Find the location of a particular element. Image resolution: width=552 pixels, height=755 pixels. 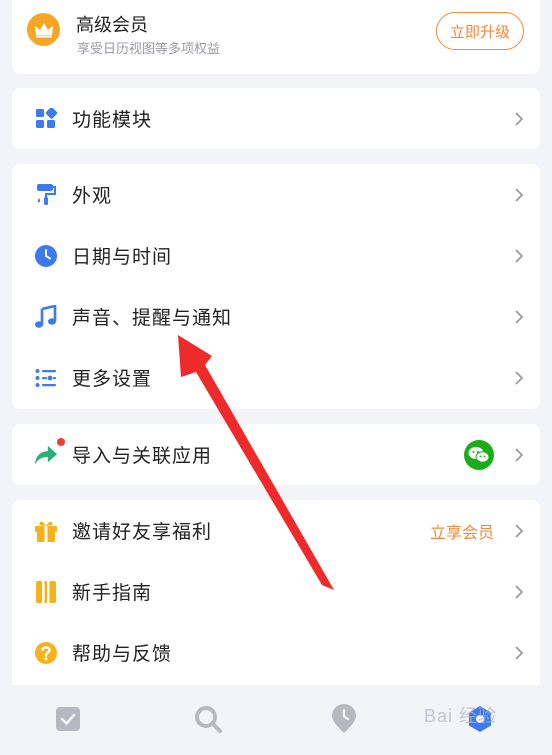

notification-dot is located at coordinates (61, 442).